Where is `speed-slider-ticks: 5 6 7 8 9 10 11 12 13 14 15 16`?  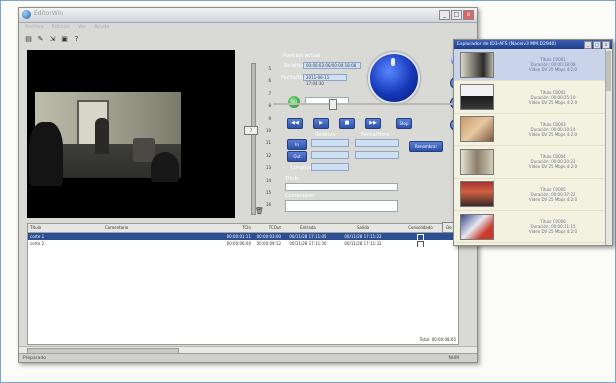 speed-slider-ticks: 5 6 7 8 9 10 11 12 13 14 15 16 is located at coordinates (268, 137).